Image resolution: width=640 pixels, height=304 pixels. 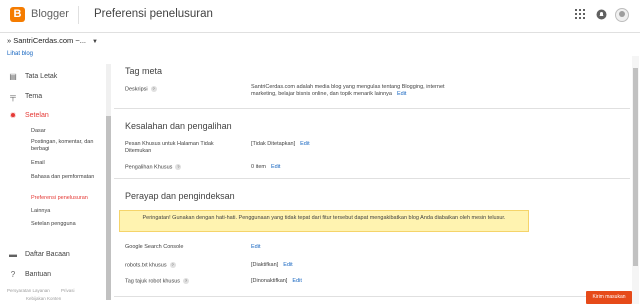 I want to click on sidebar-item-help: ? Bantuan, so click(x=52, y=277).